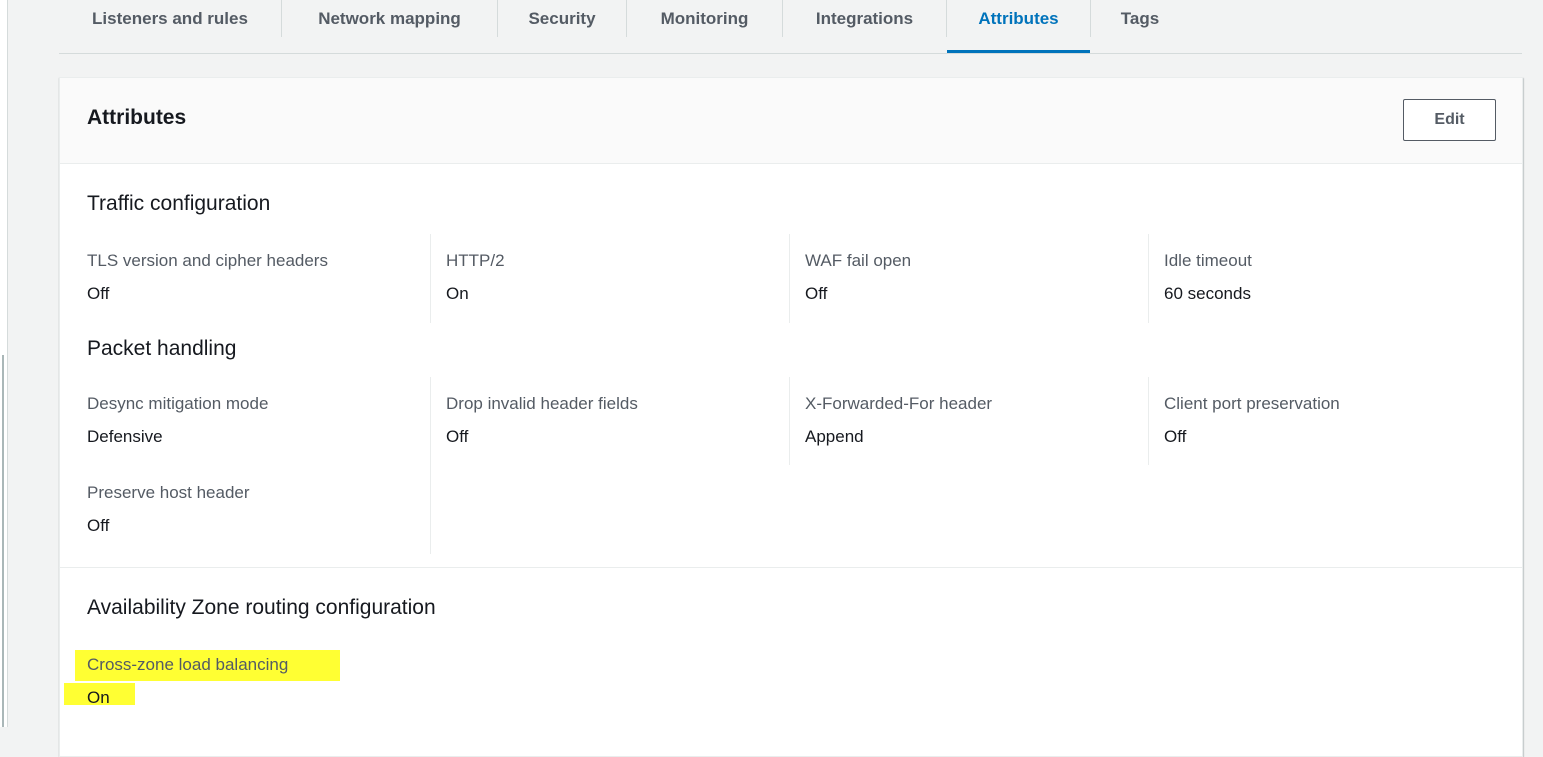 Image resolution: width=1543 pixels, height=757 pixels. What do you see at coordinates (1449, 120) in the screenshot?
I see `edit-button: Edit` at bounding box center [1449, 120].